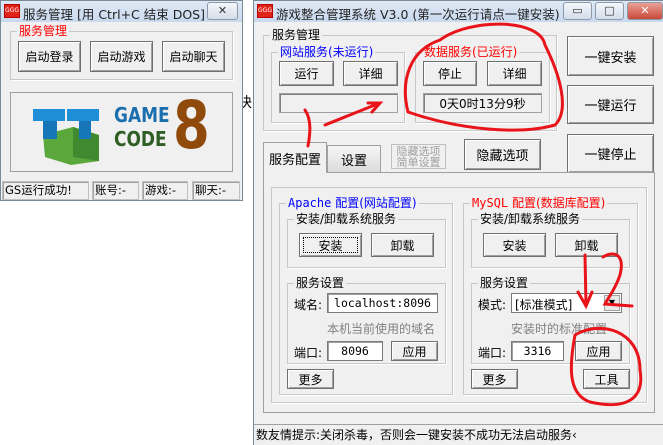 Image resolution: width=663 pixels, height=445 pixels. I want to click on annotation-arrow-up, so click(343, 124).